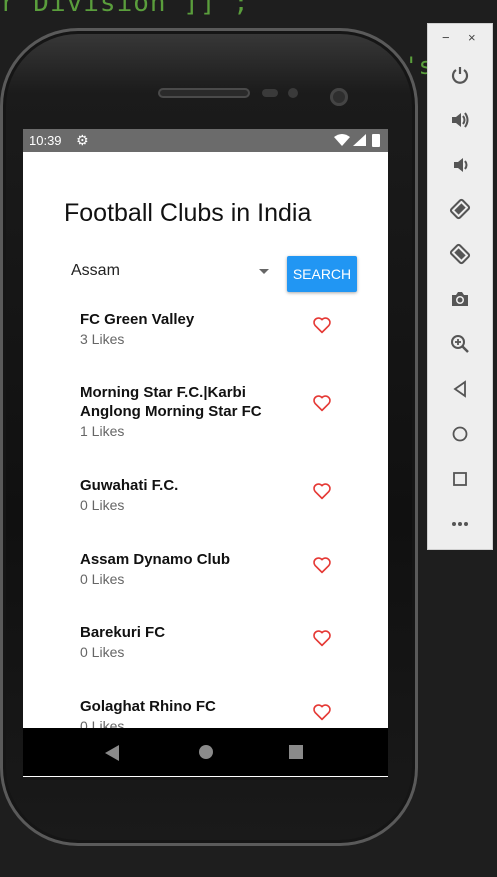 The width and height of the screenshot is (497, 877). Describe the element at coordinates (264, 271) in the screenshot. I see `chevron-down-icon` at that location.